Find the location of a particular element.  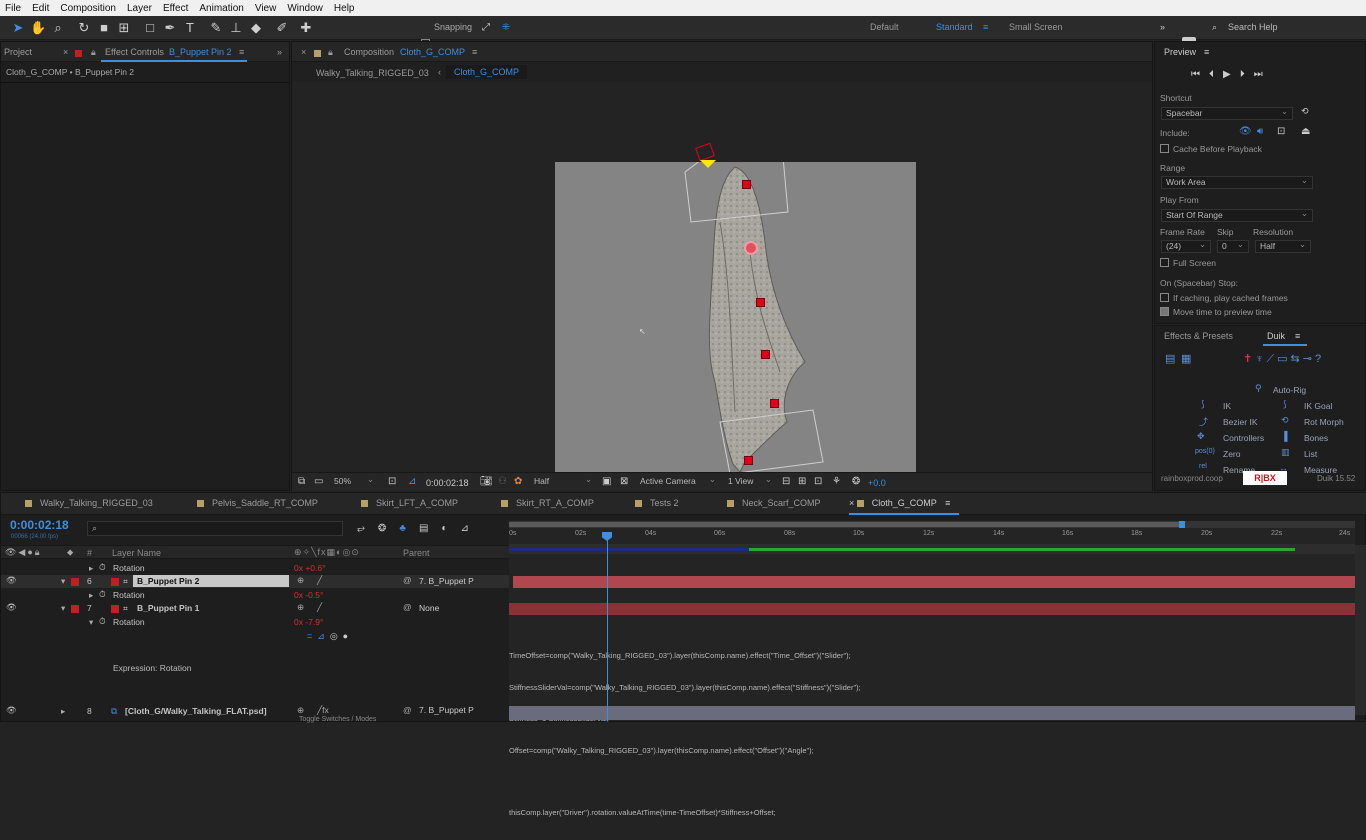

if-caching-checkbox is located at coordinates (1164, 297).